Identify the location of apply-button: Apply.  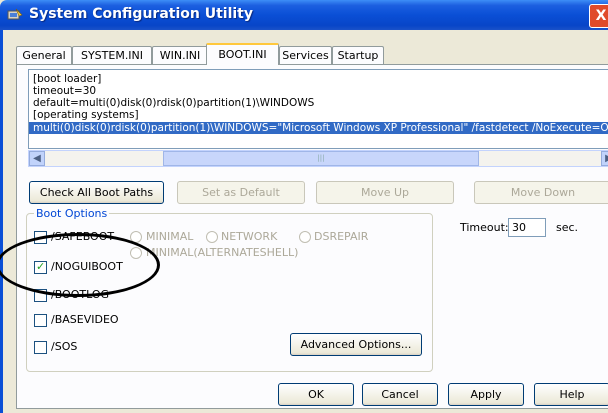
(486, 394).